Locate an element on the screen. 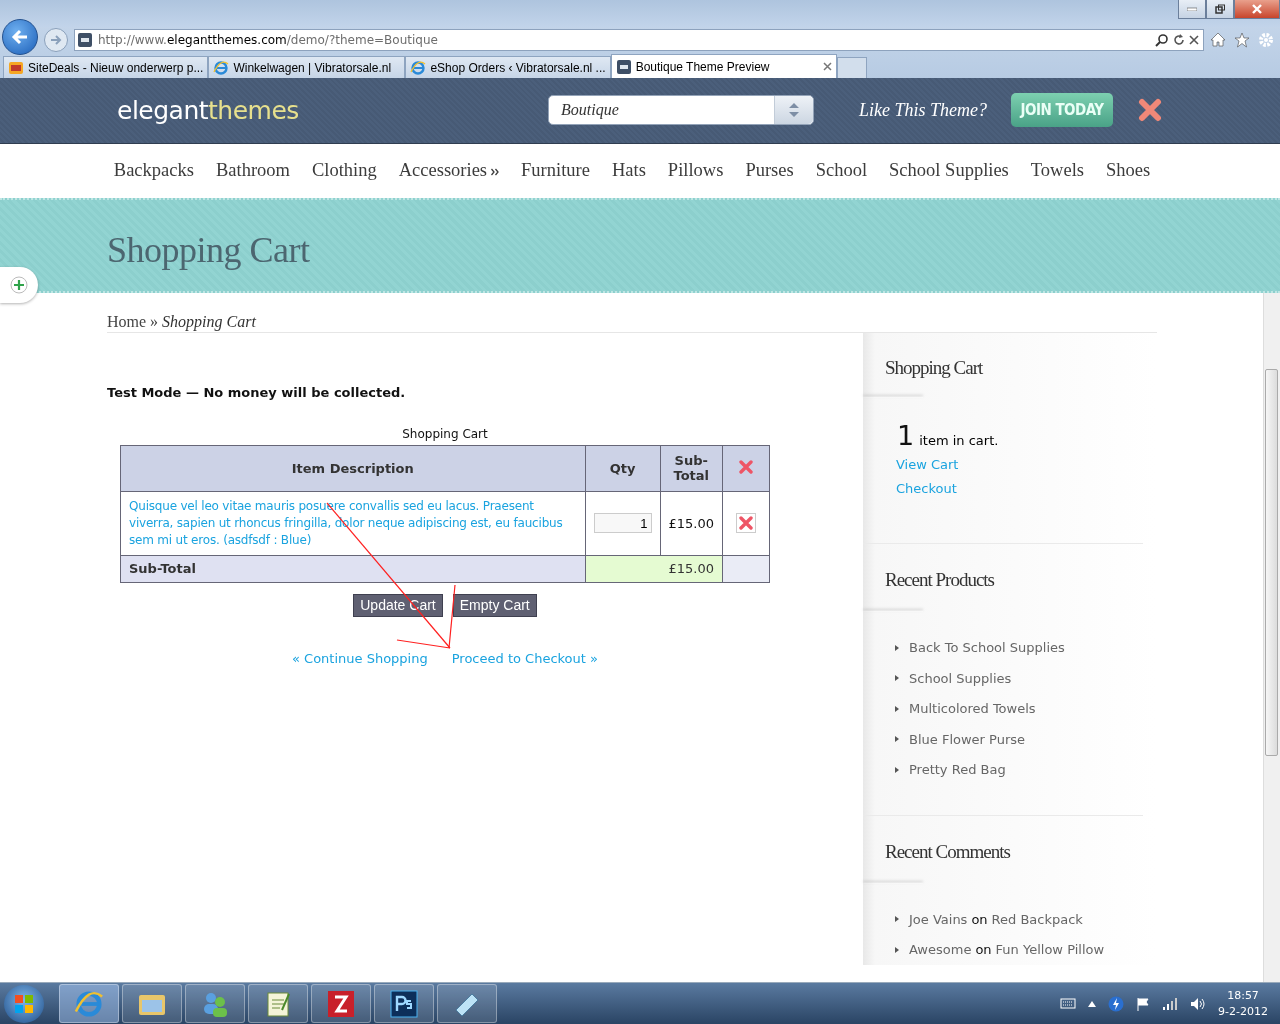 The image size is (1280, 1024). table-caption: Shopping Cart is located at coordinates (445, 433).